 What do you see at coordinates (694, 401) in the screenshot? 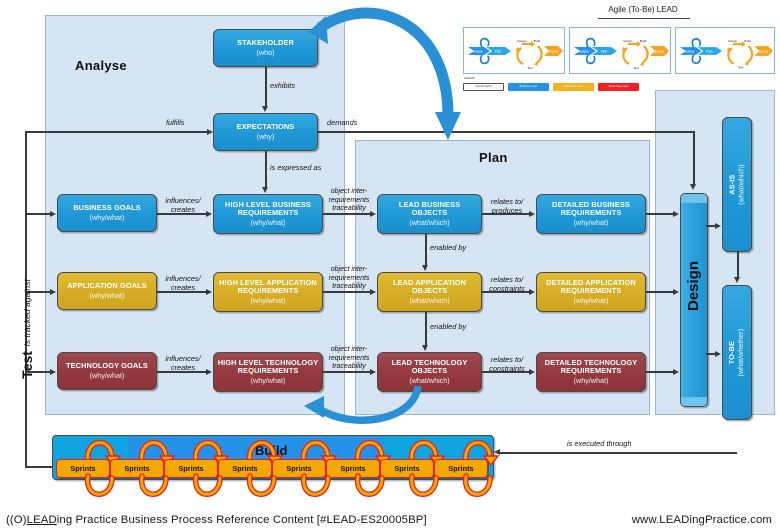
I see `design-bar-cap-bottom` at bounding box center [694, 401].